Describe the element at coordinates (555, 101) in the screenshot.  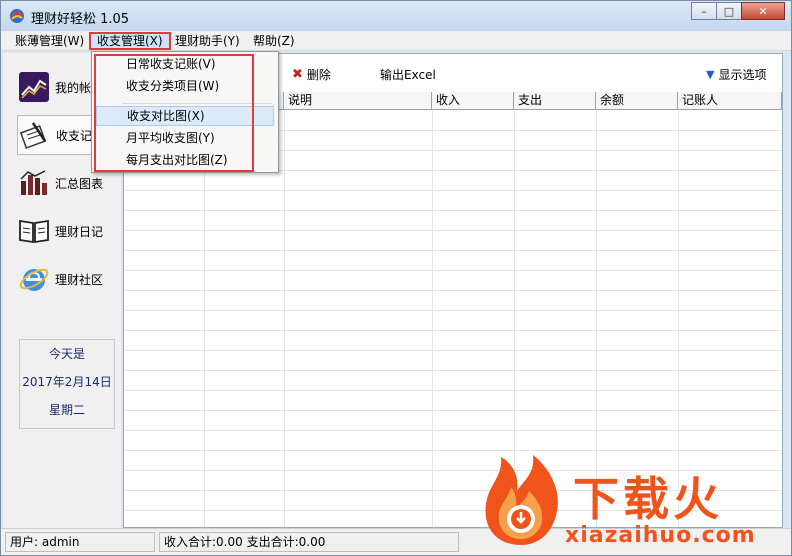
I see `column-header-expense: 支出` at that location.